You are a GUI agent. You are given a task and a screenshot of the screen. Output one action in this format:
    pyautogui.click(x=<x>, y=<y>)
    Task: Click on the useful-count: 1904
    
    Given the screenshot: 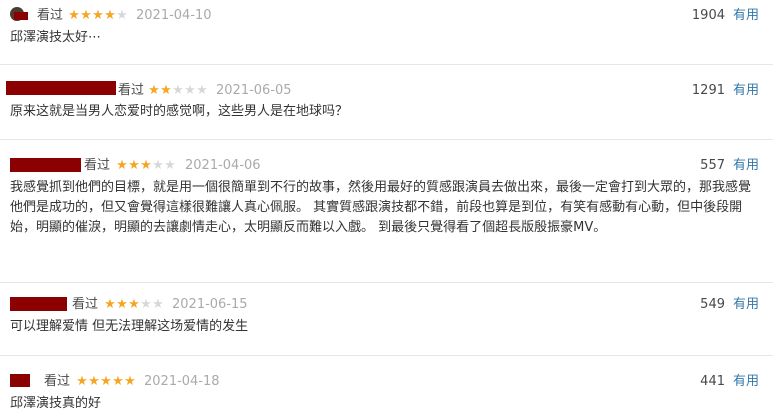 What is the action you would take?
    pyautogui.click(x=708, y=15)
    